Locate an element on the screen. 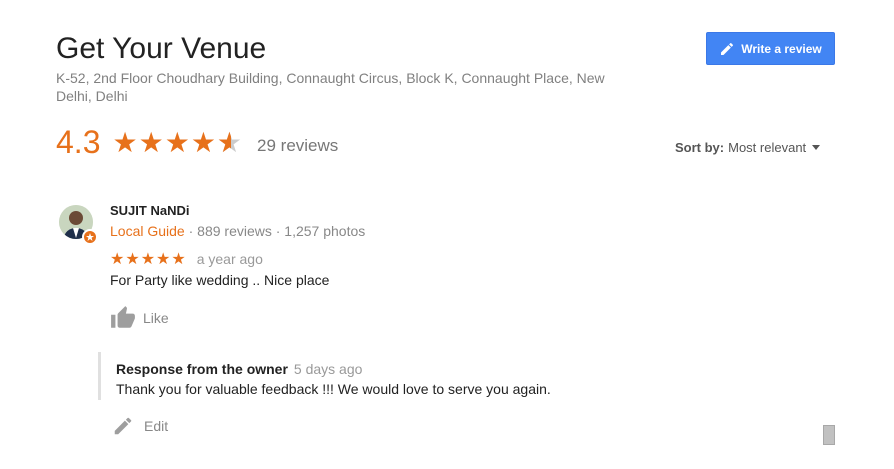 Image resolution: width=894 pixels, height=469 pixels. review-stars: ★★★★★ is located at coordinates (148, 259).